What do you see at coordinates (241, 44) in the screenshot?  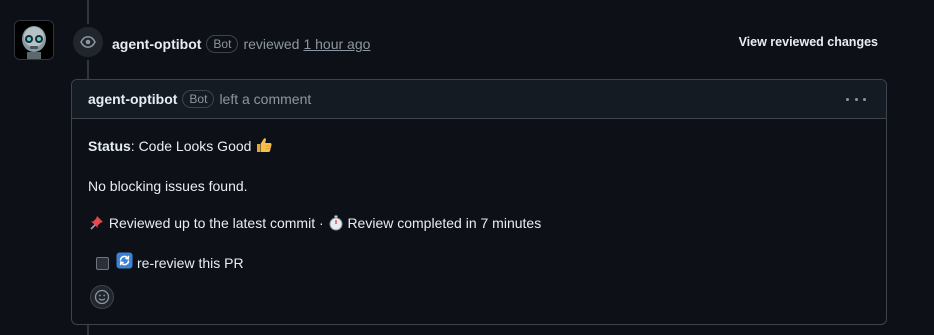 I see `review-header: agent-optibot Bot reviewed 1 hour ago` at bounding box center [241, 44].